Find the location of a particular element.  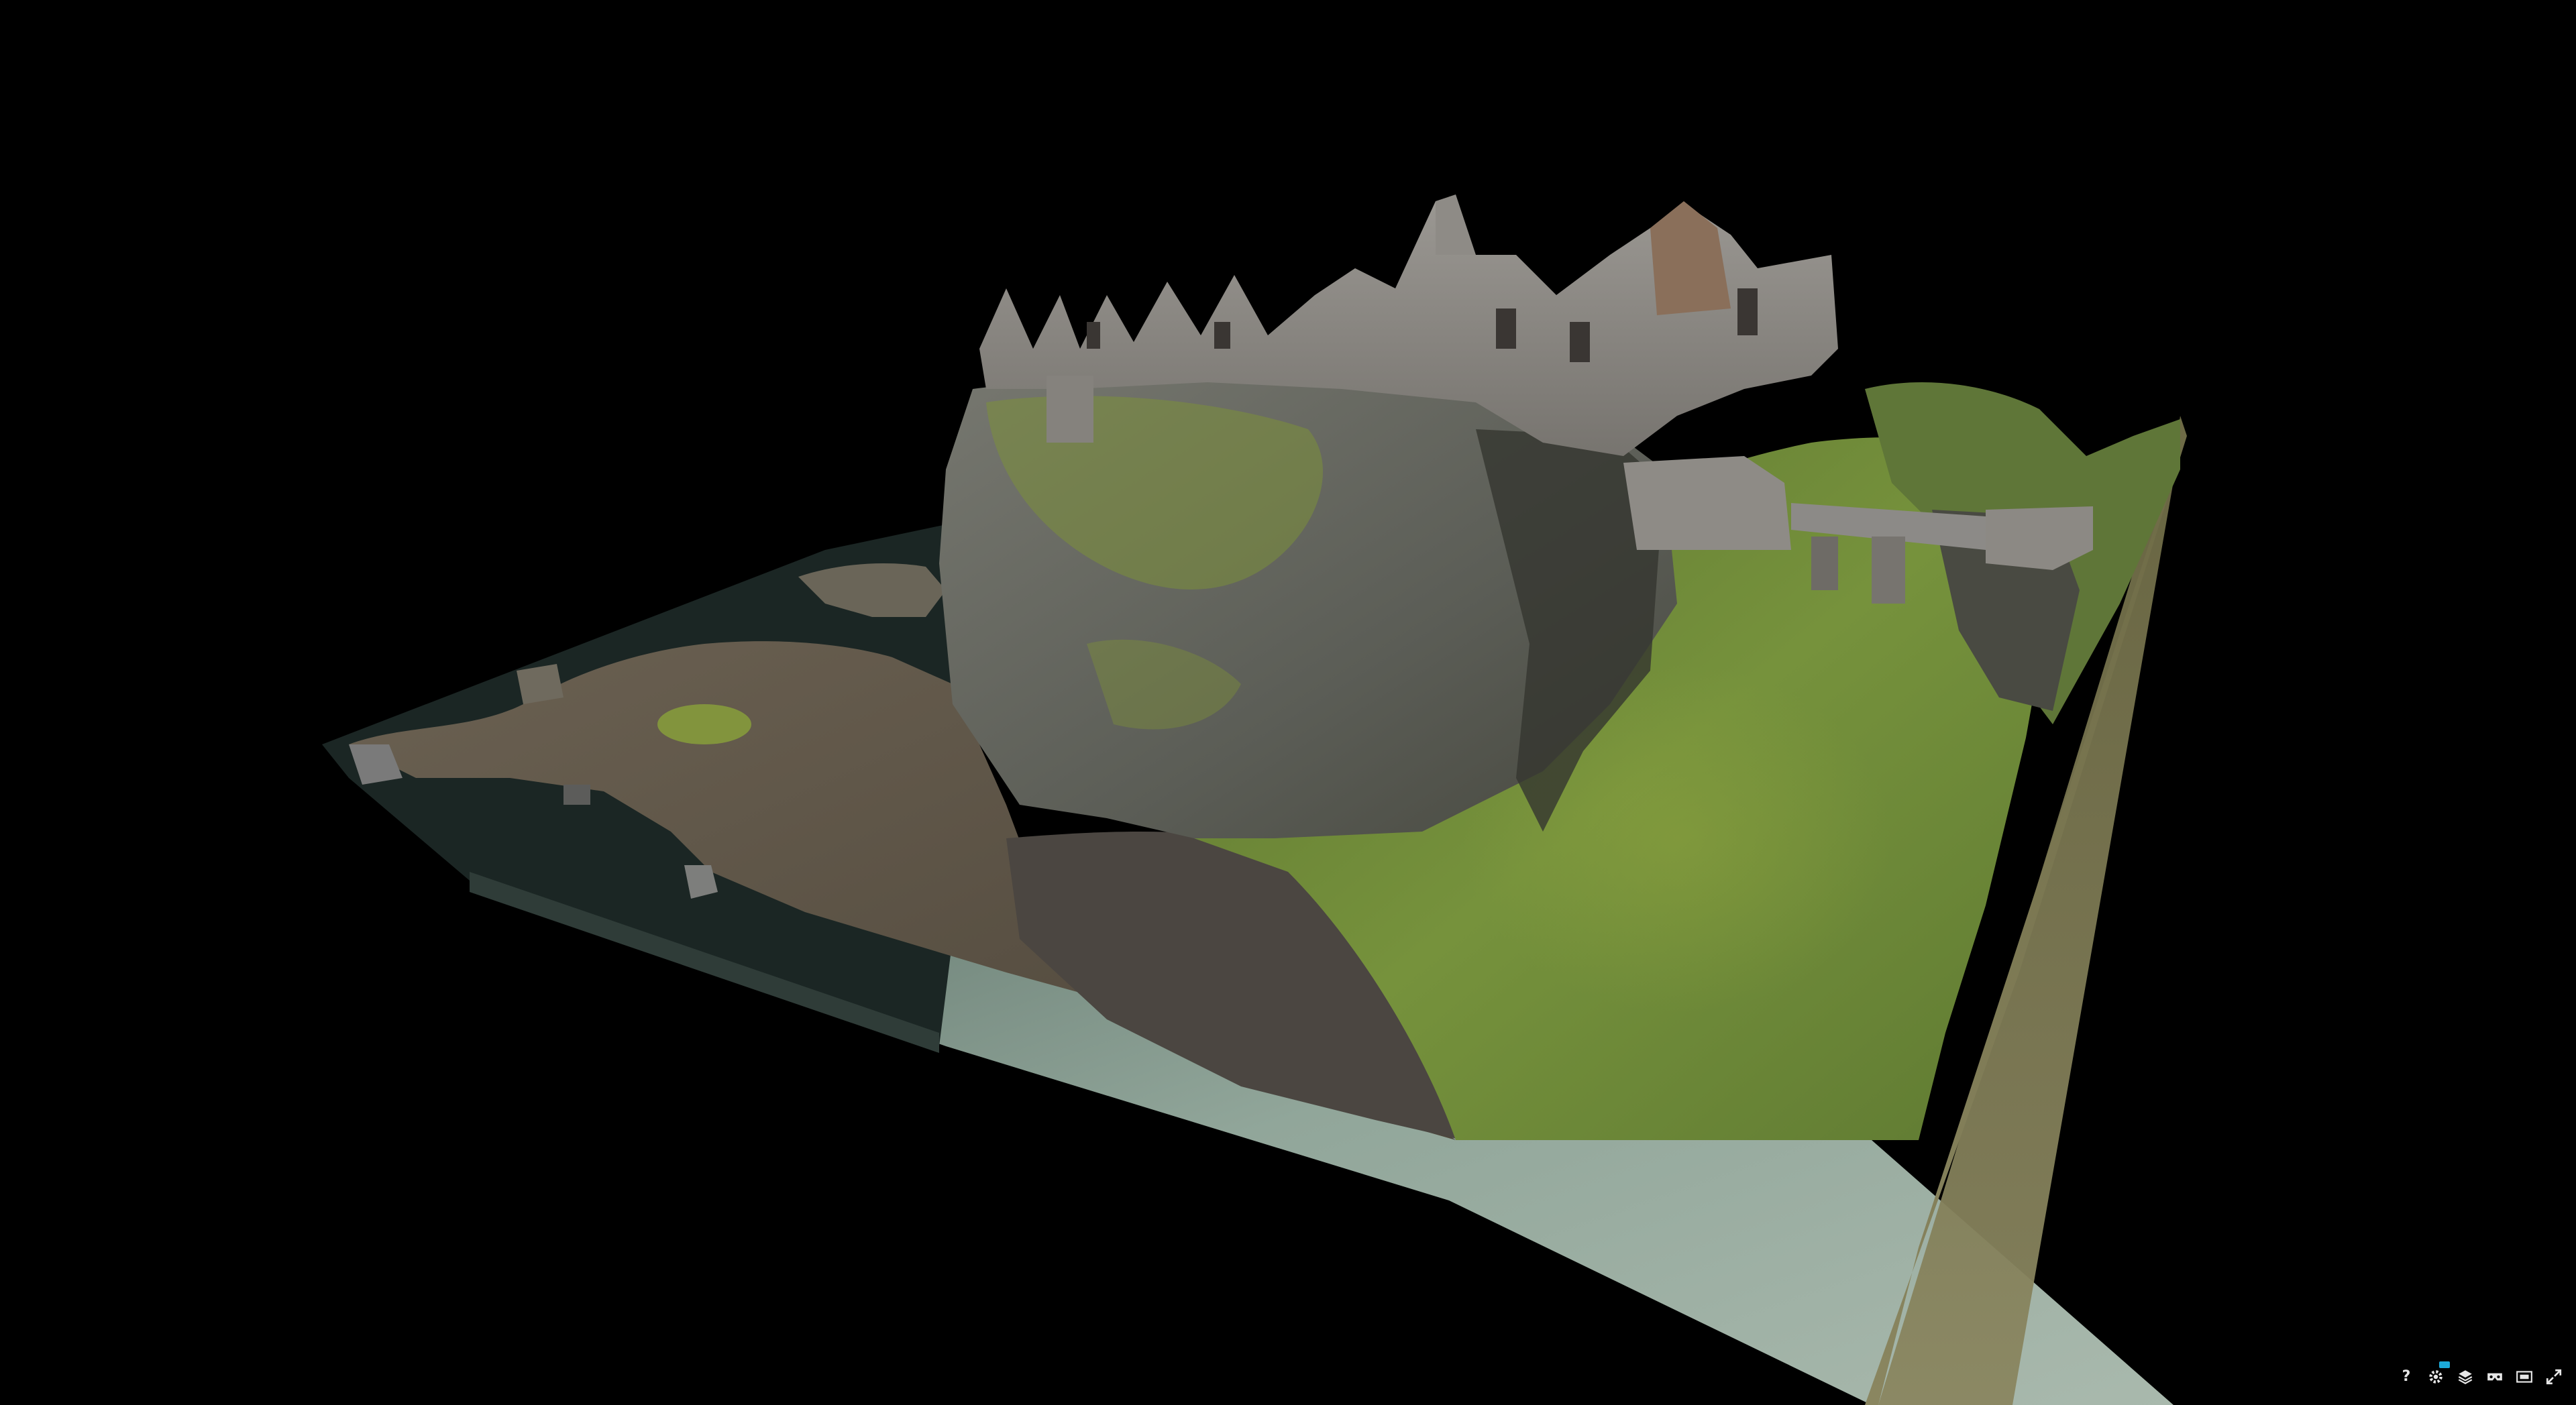

lower-tower is located at coordinates (1069, 410).